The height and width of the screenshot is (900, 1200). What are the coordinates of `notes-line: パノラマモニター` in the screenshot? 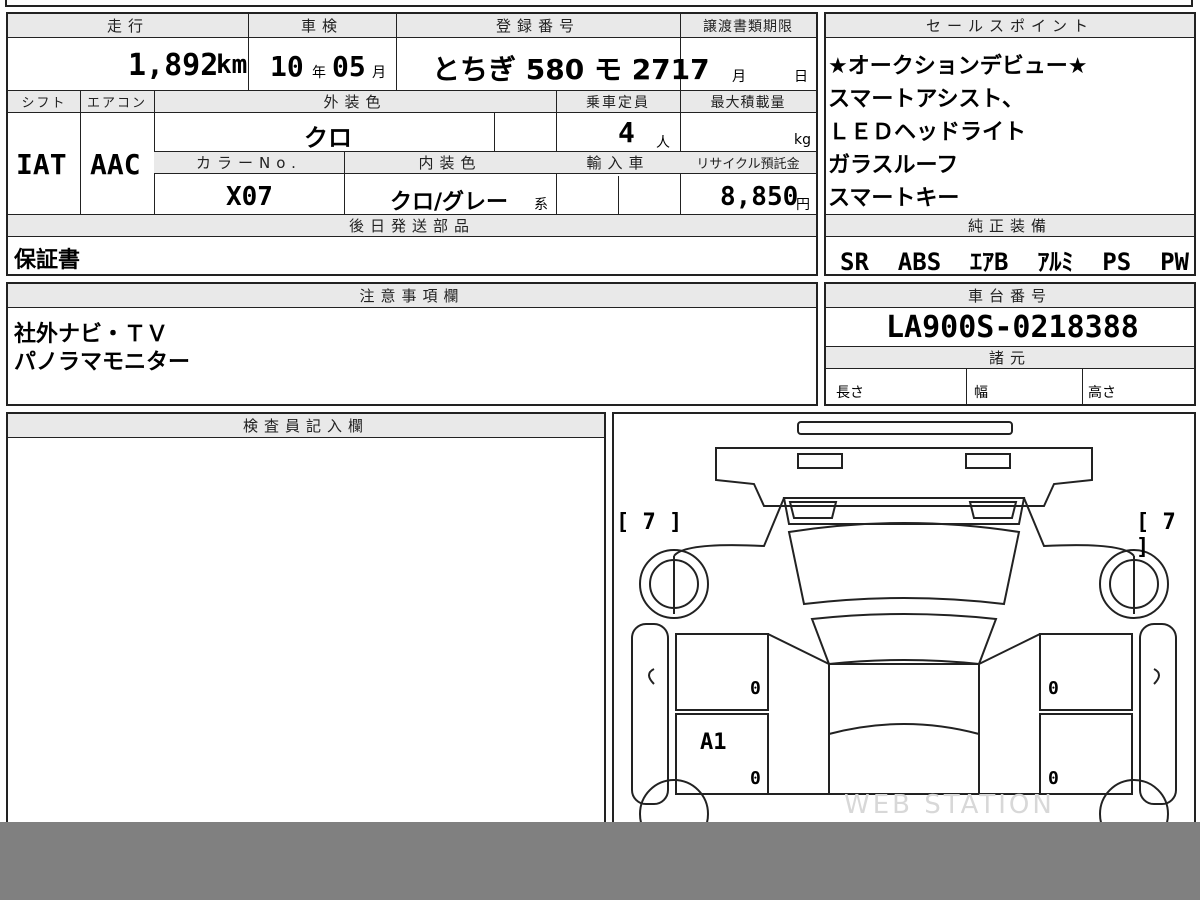 It's located at (102, 362).